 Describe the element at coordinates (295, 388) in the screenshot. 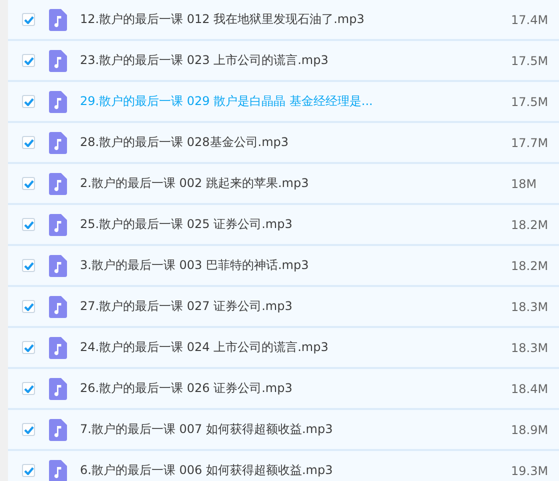

I see `file-name: 26.散户的最后一课 026 证券公司.mp3` at that location.